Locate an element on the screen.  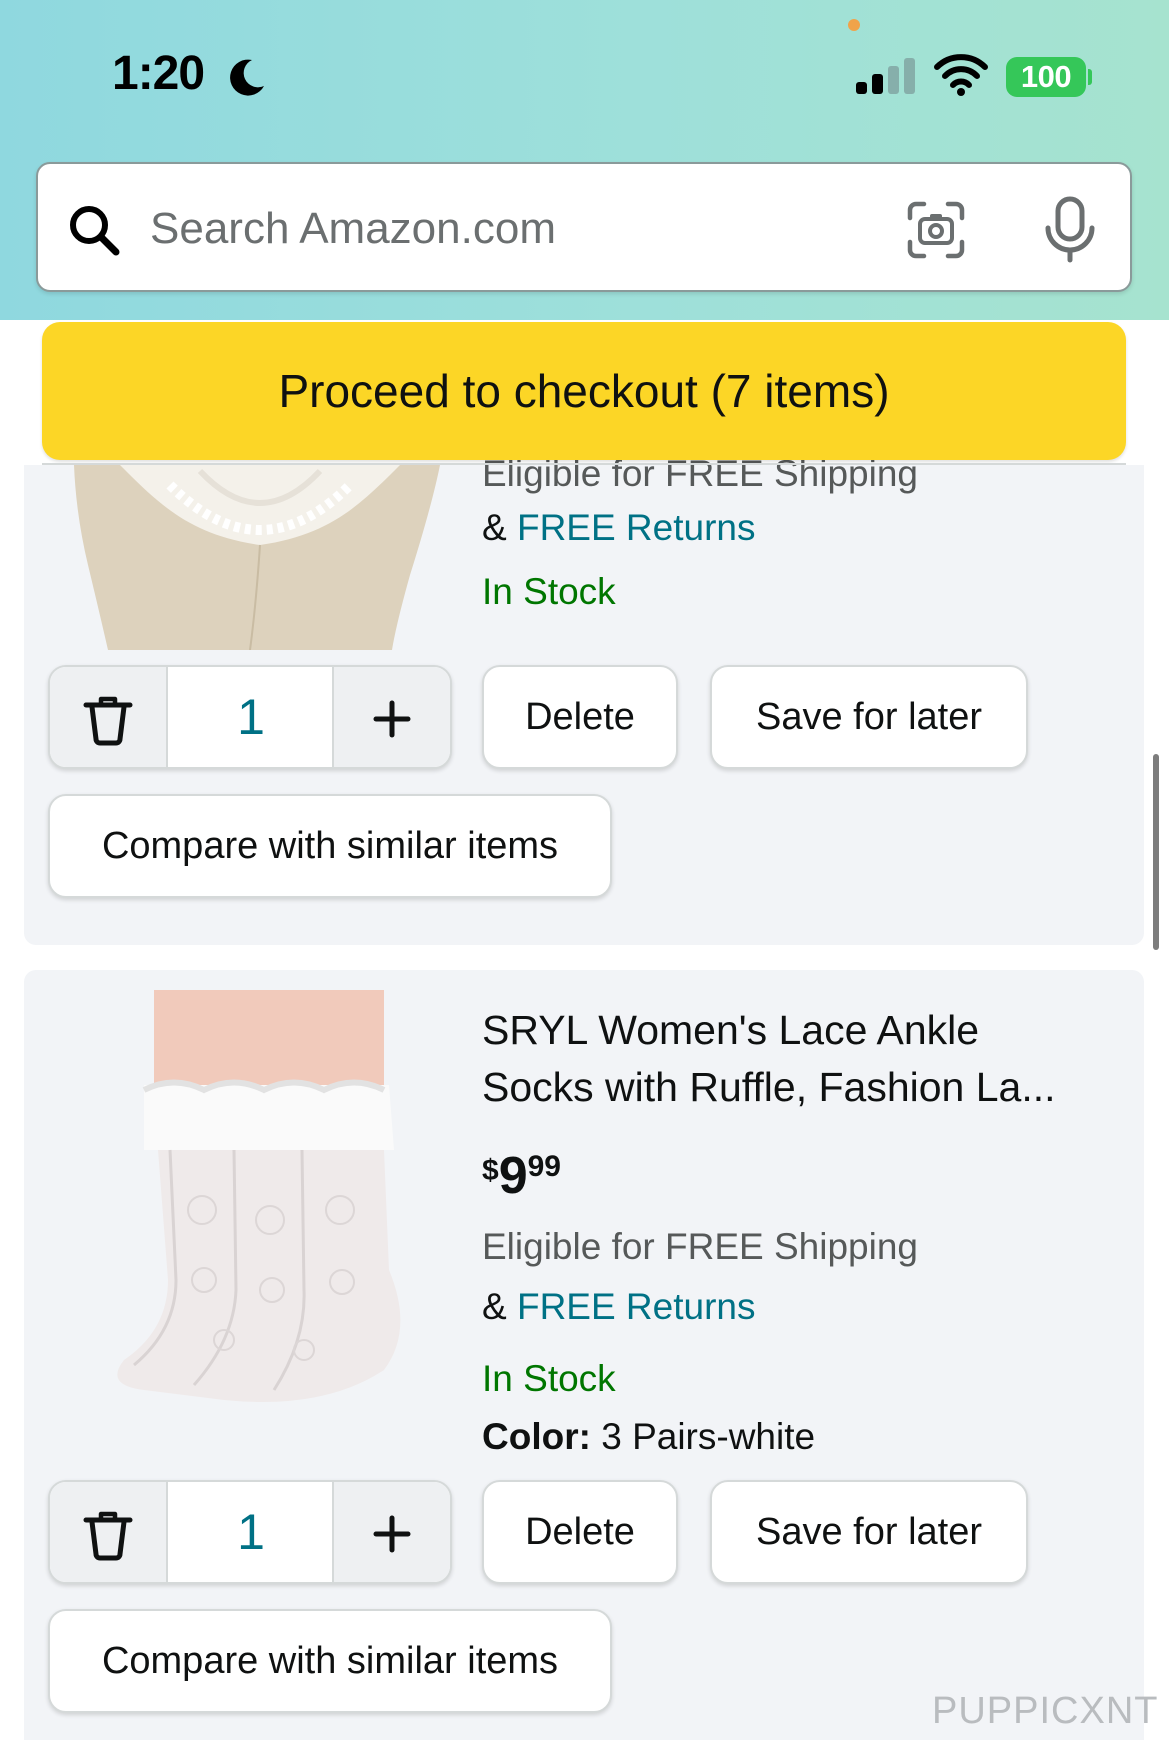
price: $ 9 99 is located at coordinates (521, 1176).